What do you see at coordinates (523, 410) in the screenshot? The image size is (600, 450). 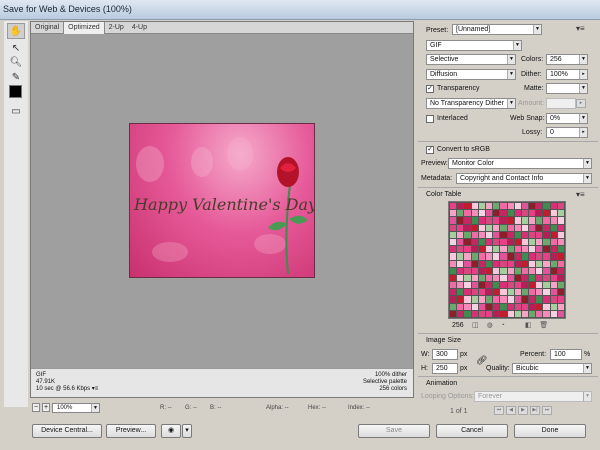 I see `play-icon: ▶` at bounding box center [523, 410].